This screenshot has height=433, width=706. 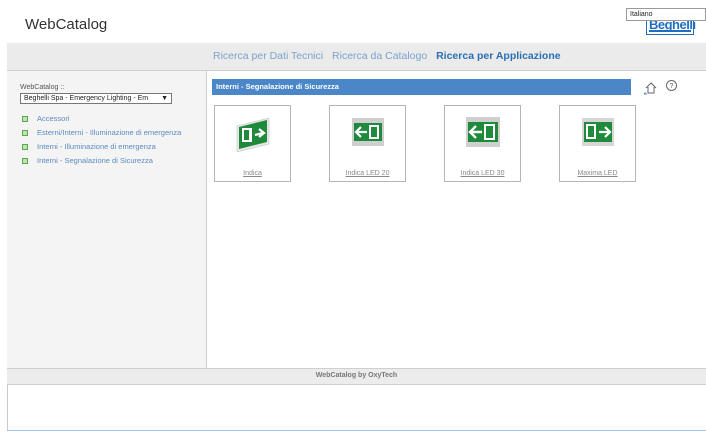 I want to click on app-title: WebCatalog, so click(x=66, y=24).